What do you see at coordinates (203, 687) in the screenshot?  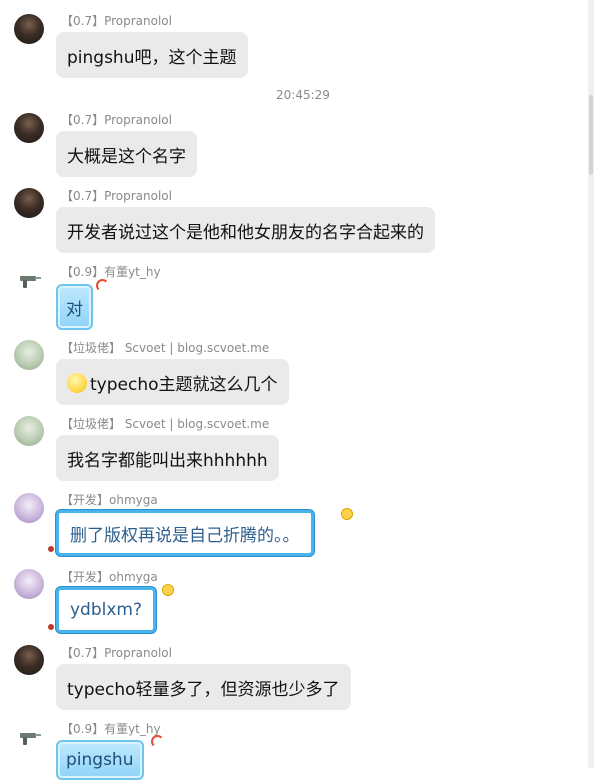 I see `message-bubble: typecho轻量多了，但资源也少多了` at bounding box center [203, 687].